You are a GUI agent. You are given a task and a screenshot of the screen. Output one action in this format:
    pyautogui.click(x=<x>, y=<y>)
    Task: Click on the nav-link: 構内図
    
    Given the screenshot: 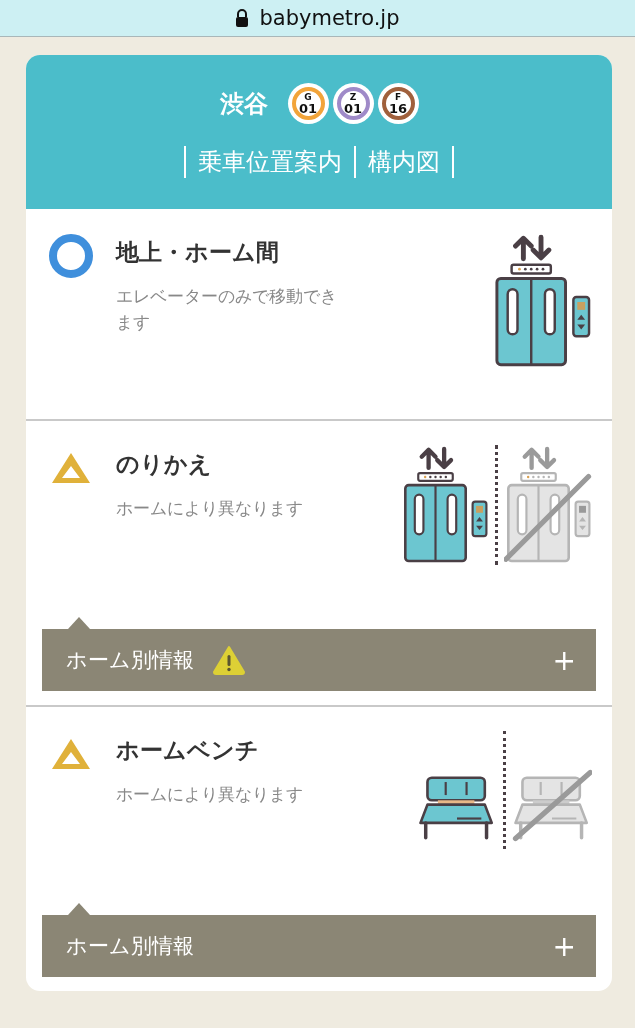 What is the action you would take?
    pyautogui.click(x=405, y=162)
    